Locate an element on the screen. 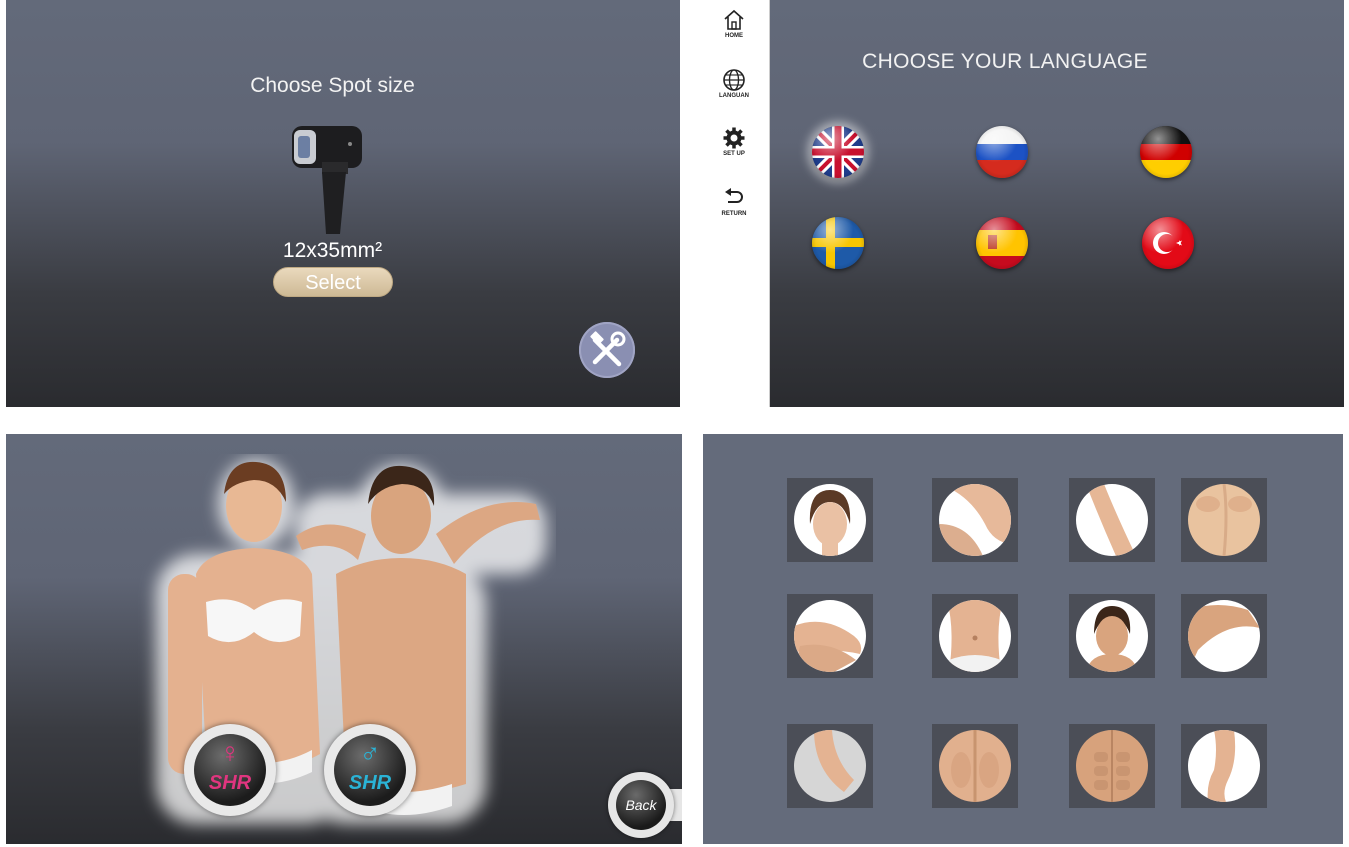 This screenshot has width=1349, height=847. flag-uk-button is located at coordinates (838, 152).